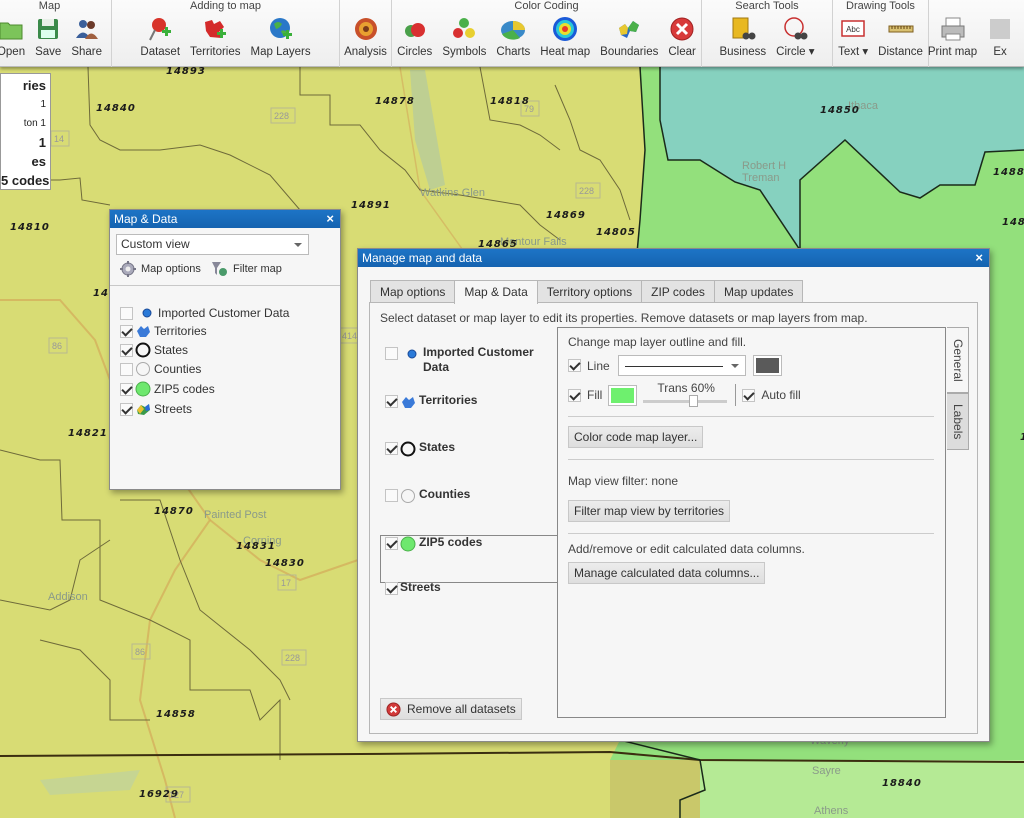 The height and width of the screenshot is (818, 1024). Describe the element at coordinates (464, 36) in the screenshot. I see `symbols-button: Symbols` at that location.